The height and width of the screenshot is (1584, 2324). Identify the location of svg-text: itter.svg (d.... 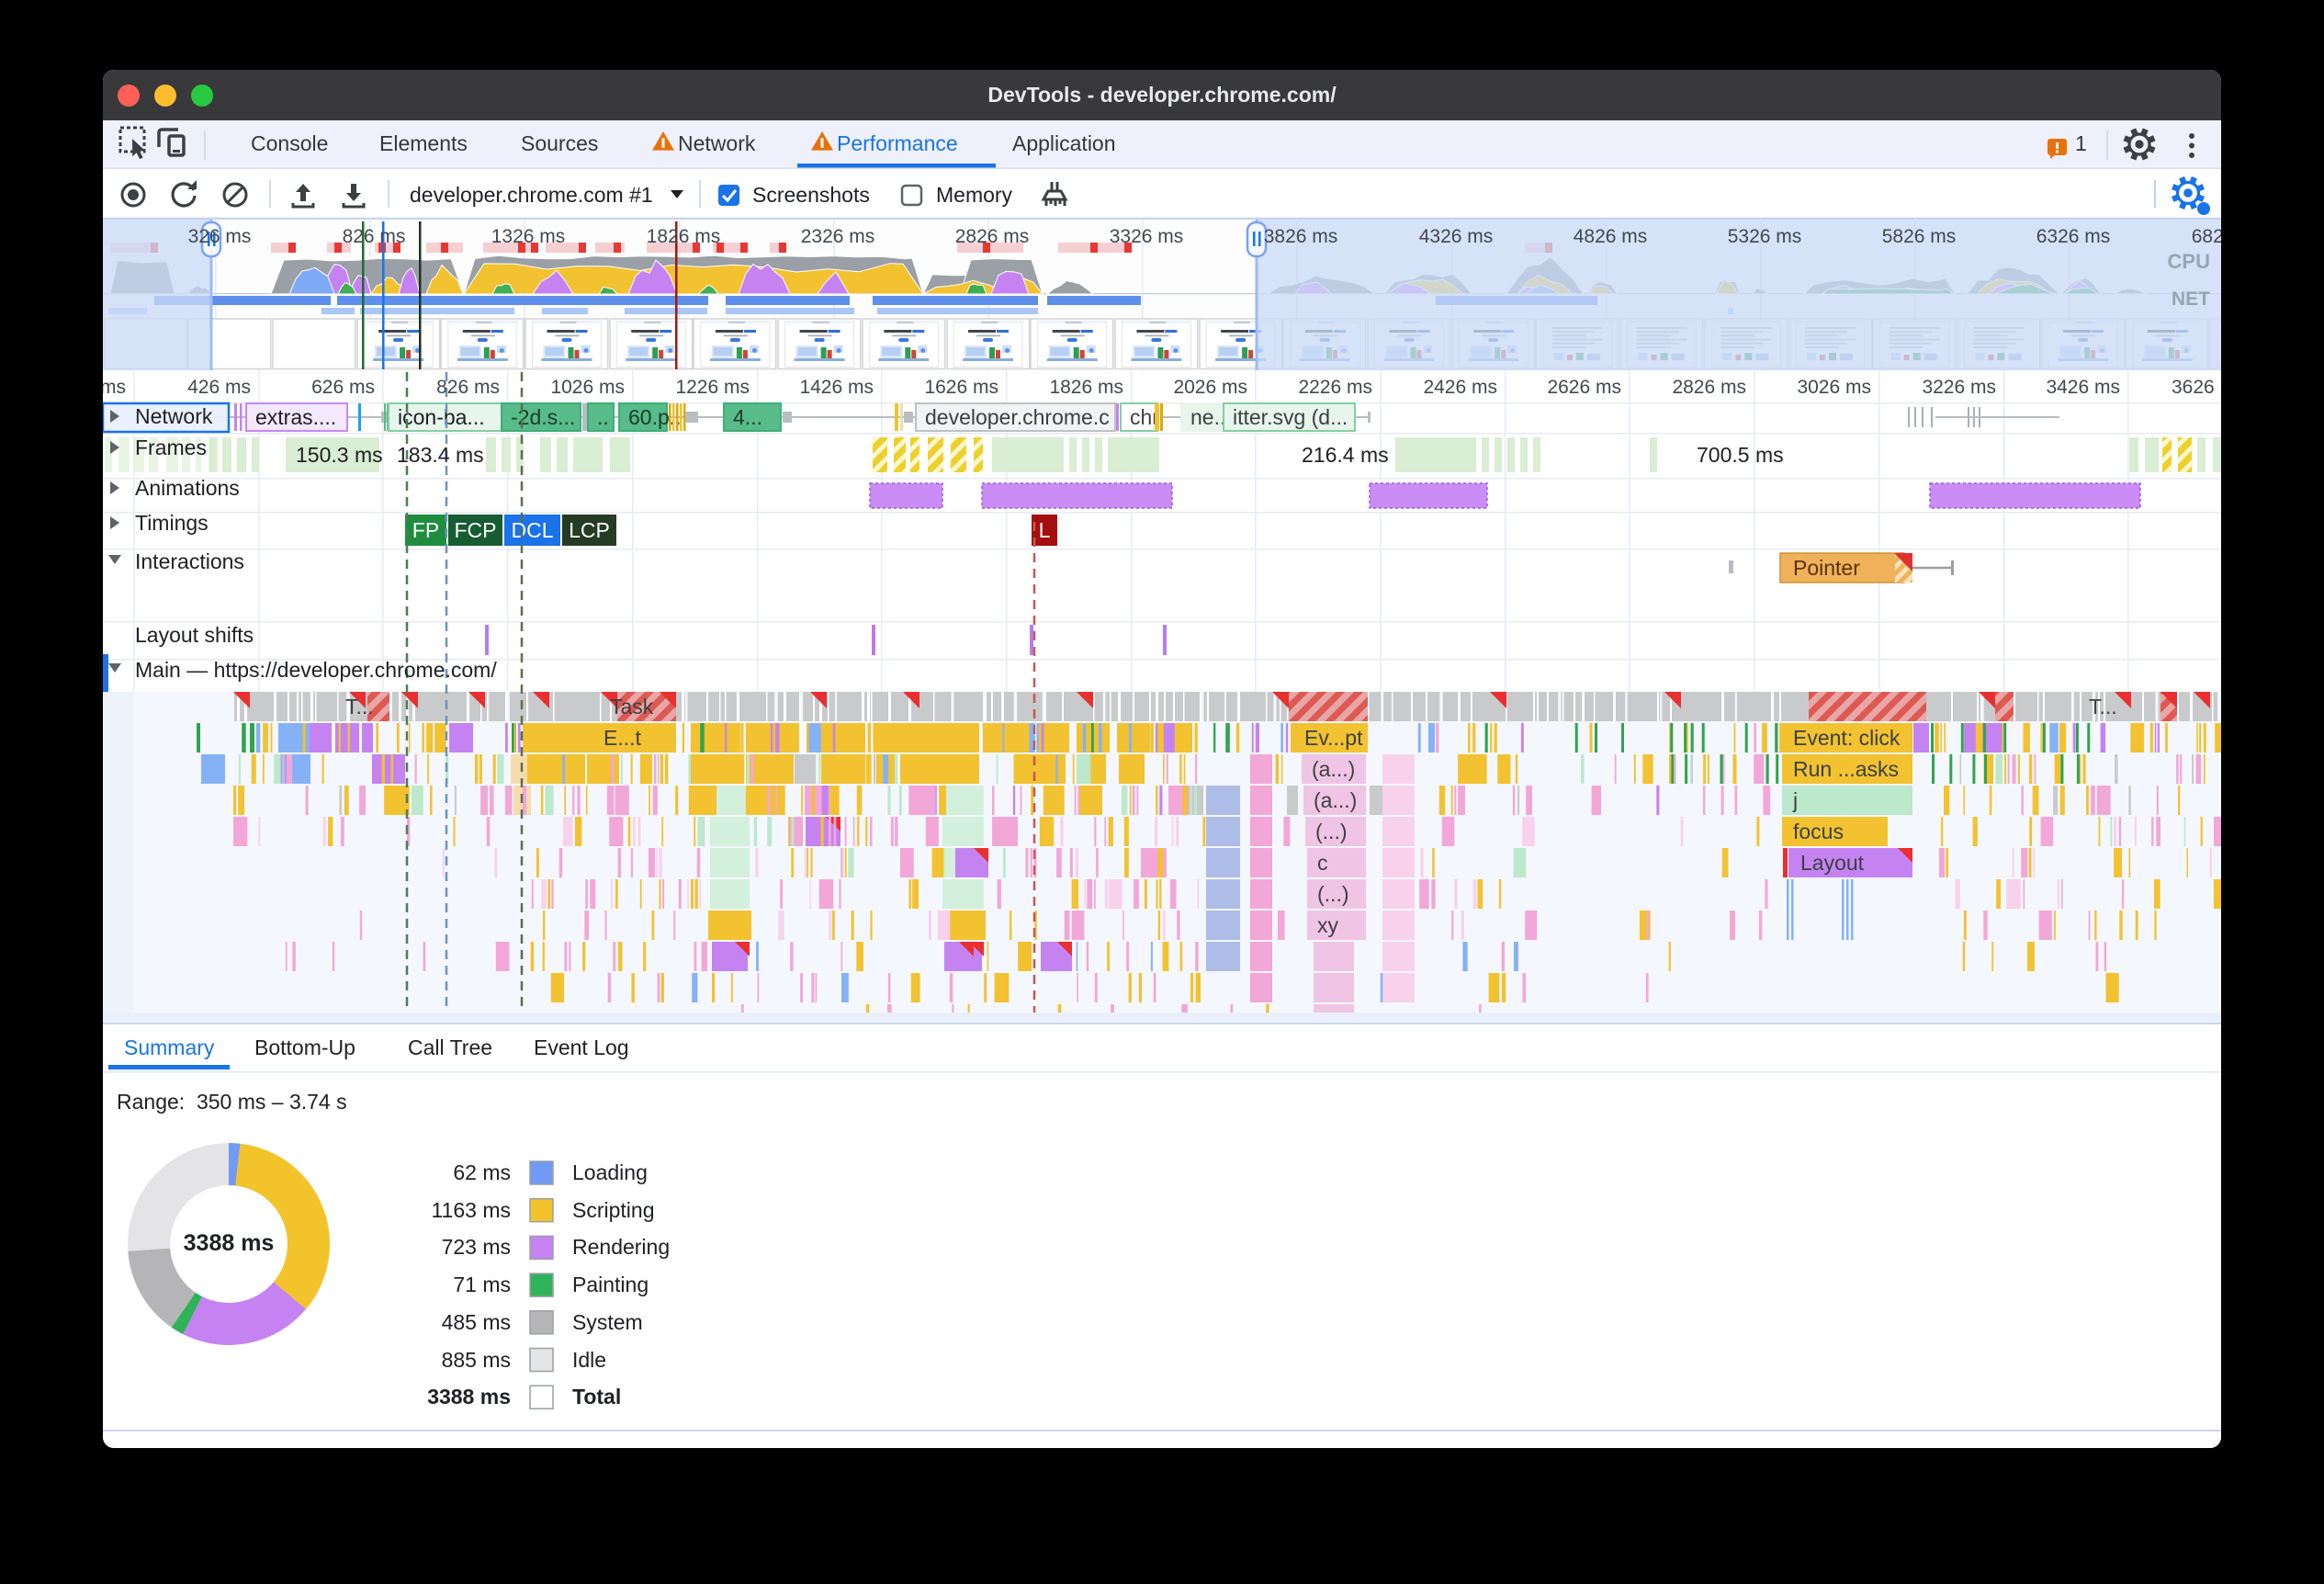
(1290, 417).